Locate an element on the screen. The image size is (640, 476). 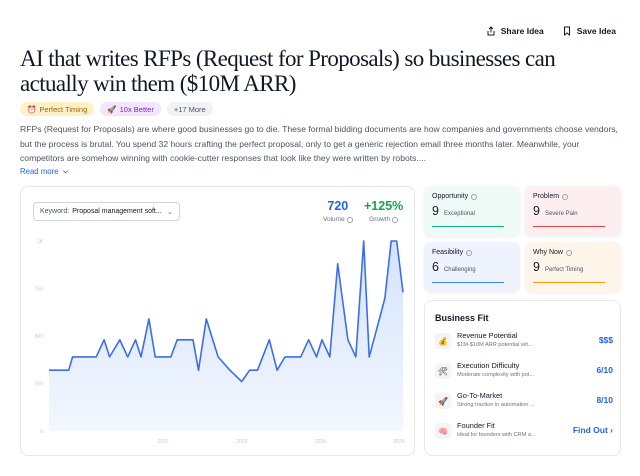
y-tick-label: 500 is located at coordinates (39, 337).